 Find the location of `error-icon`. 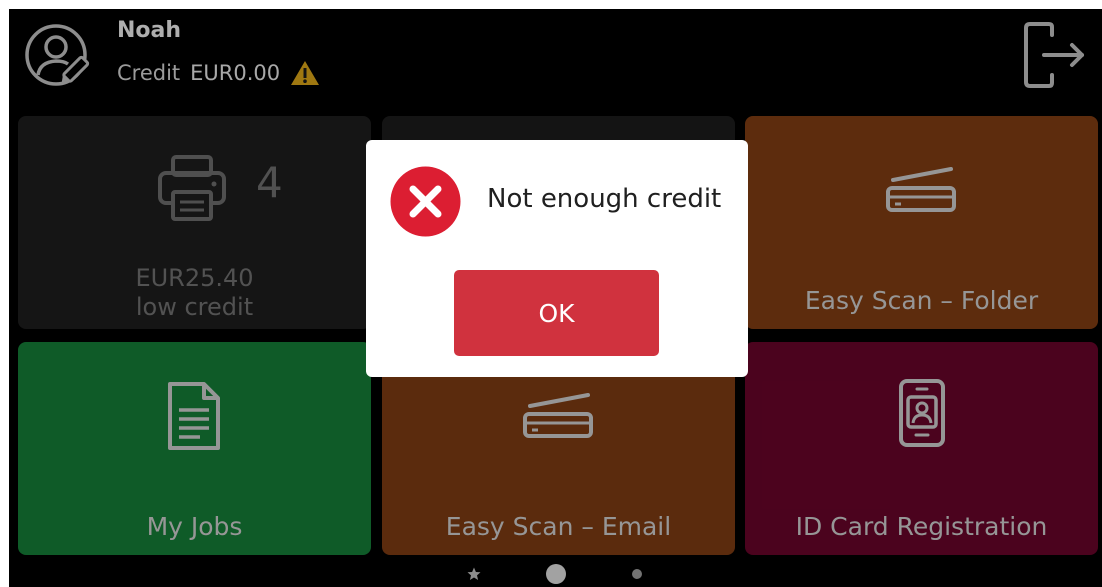

error-icon is located at coordinates (425, 201).